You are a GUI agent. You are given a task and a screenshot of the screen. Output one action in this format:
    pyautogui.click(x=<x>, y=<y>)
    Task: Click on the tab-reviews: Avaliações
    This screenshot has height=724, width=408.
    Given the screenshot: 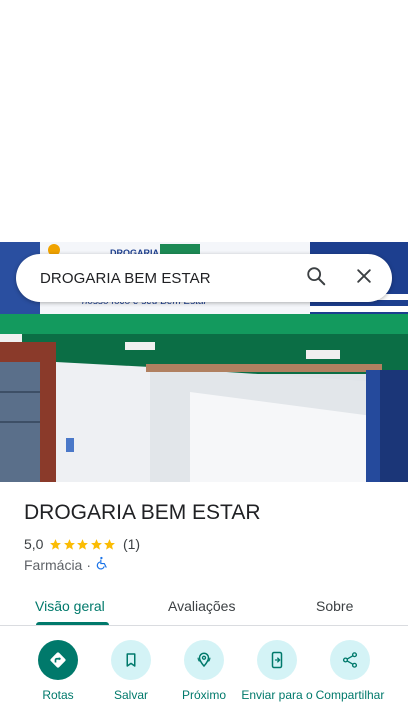 What is the action you would take?
    pyautogui.click(x=201, y=606)
    